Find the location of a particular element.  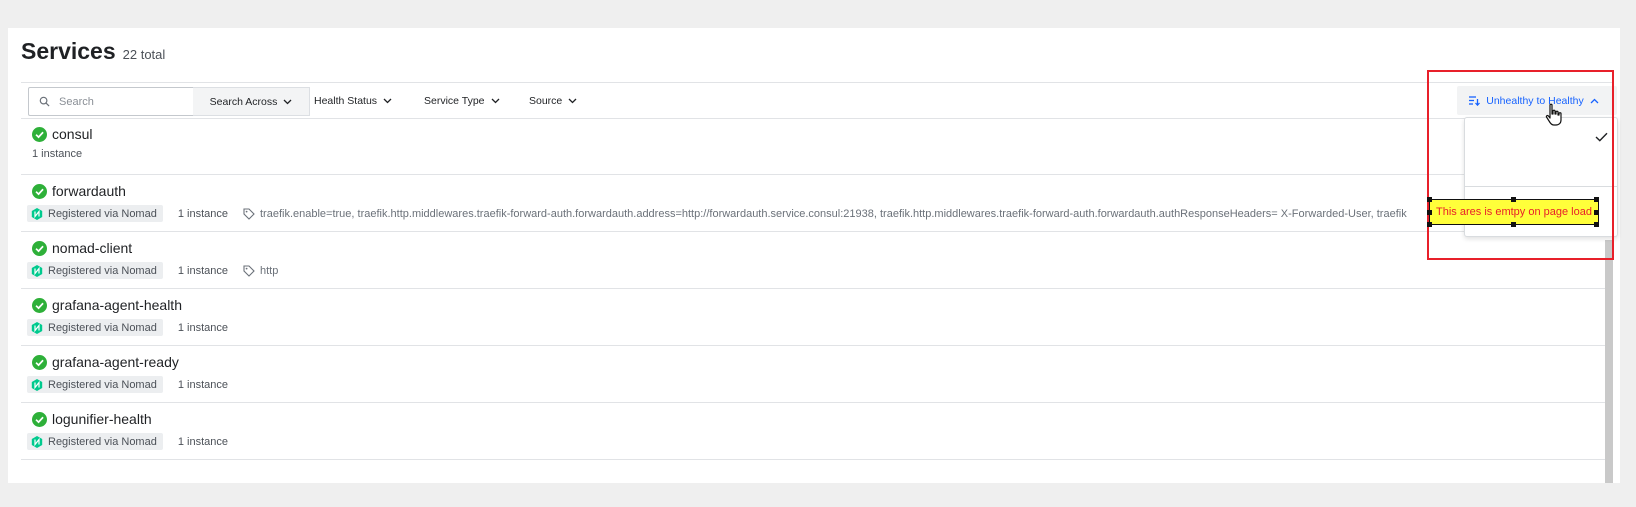

service-name: grafana-agent-health is located at coordinates (117, 305).